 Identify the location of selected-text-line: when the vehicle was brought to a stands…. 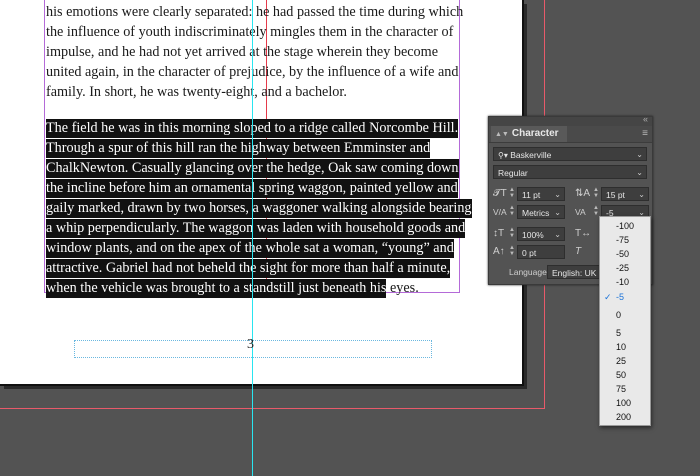
(216, 288).